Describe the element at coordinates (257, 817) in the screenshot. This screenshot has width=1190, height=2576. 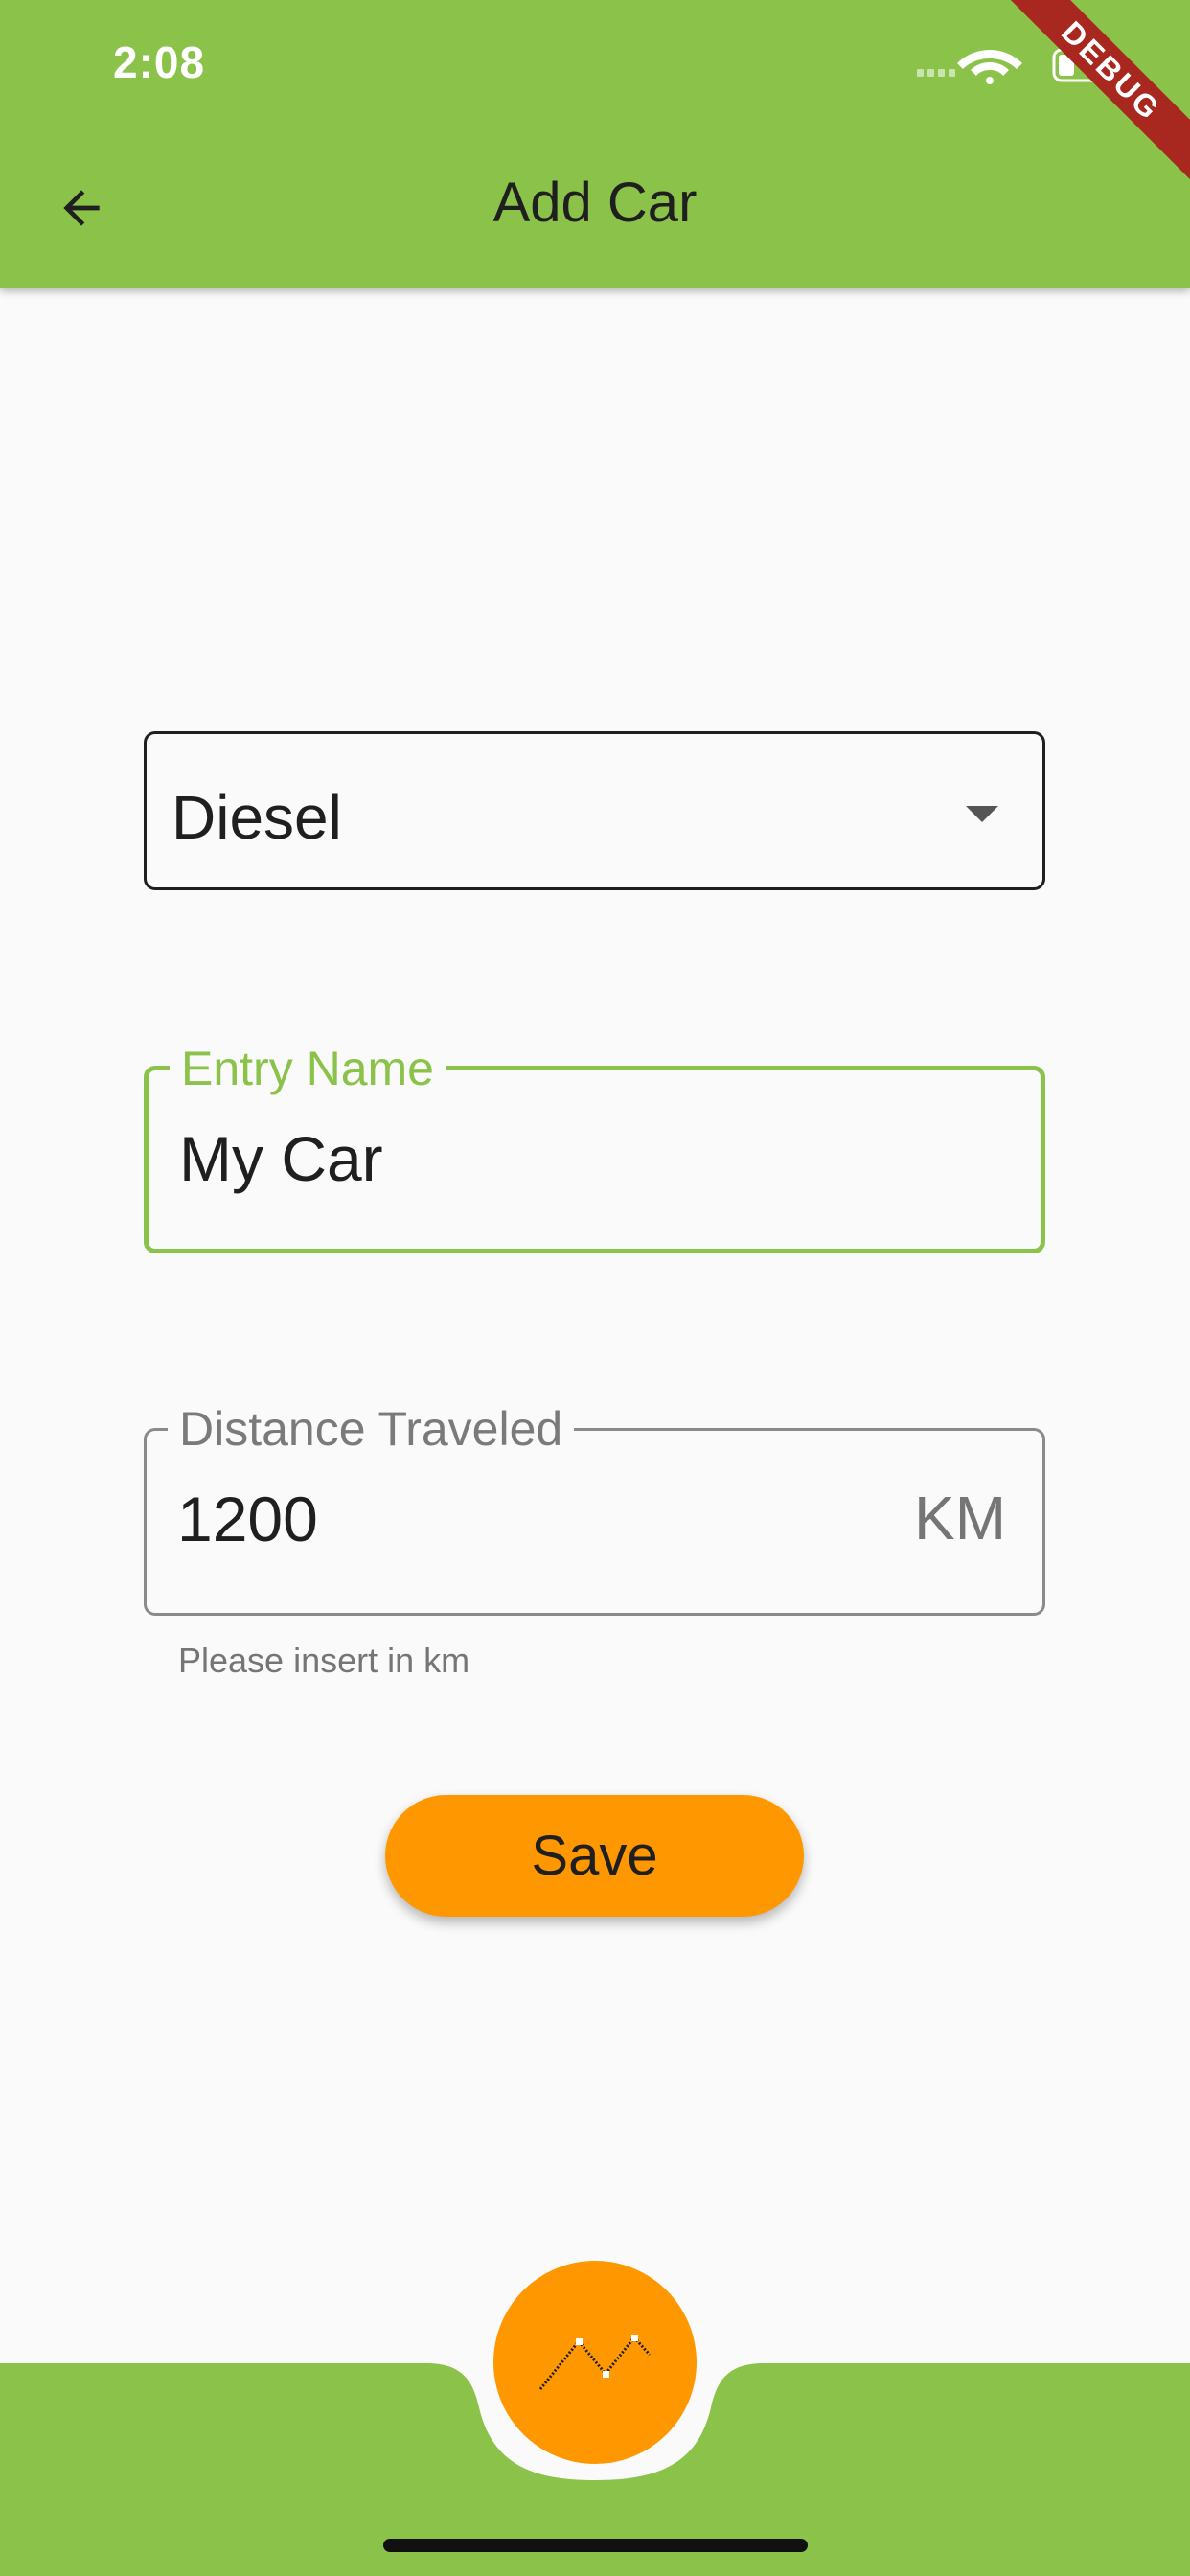
I see `fuel-type-selected-value: Diesel` at that location.